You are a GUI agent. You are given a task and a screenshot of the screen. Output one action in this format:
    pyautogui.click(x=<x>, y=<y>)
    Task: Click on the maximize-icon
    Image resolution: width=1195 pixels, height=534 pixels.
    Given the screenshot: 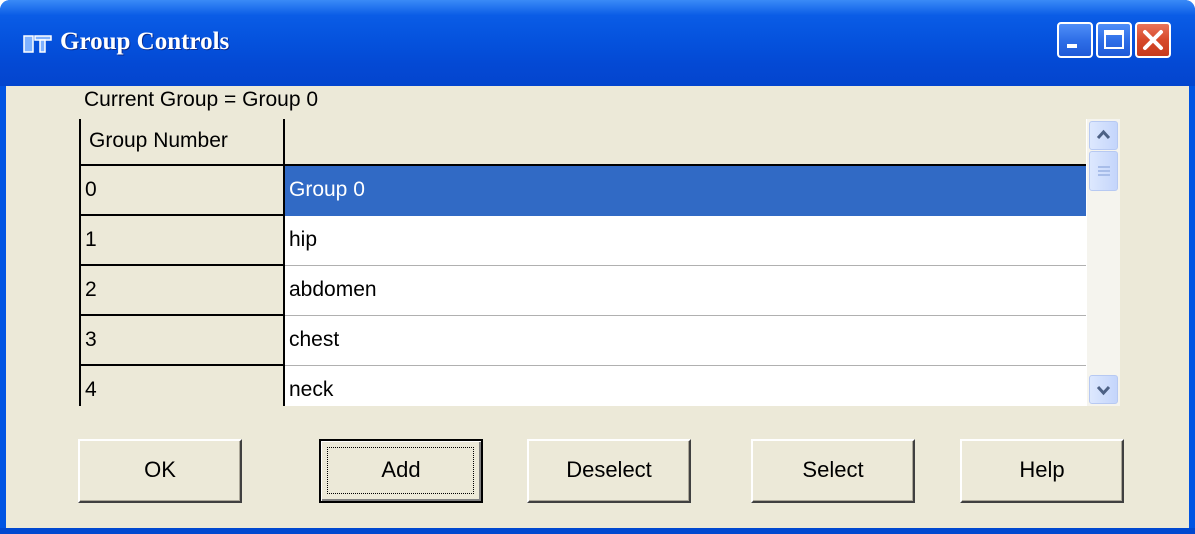 What is the action you would take?
    pyautogui.click(x=1114, y=39)
    